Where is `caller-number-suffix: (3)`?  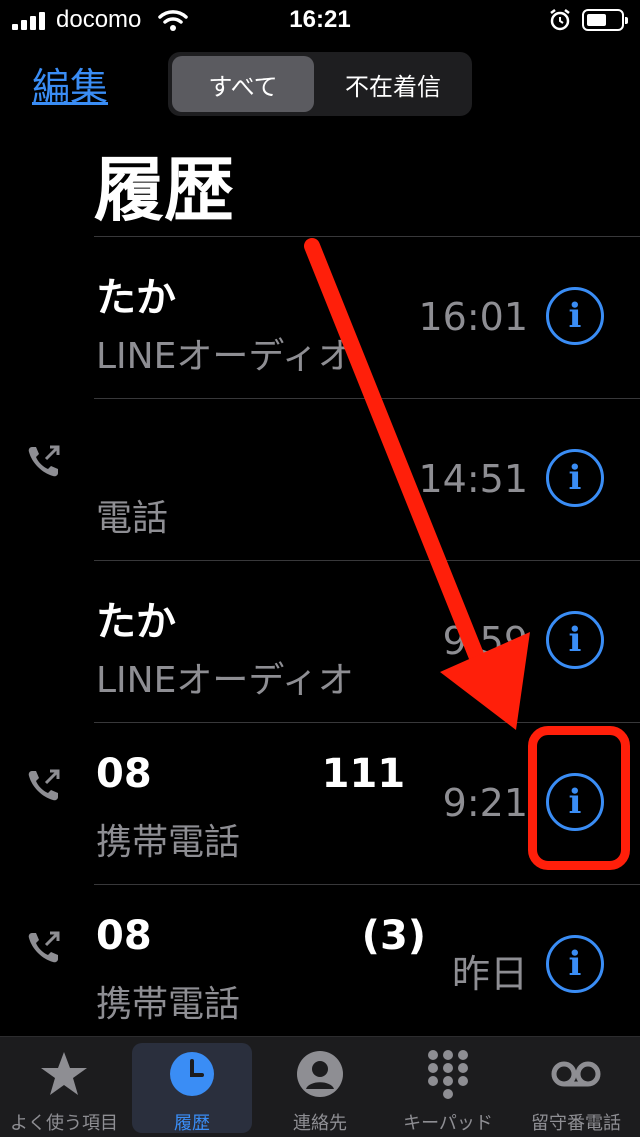
caller-number-suffix: (3) is located at coordinates (394, 936).